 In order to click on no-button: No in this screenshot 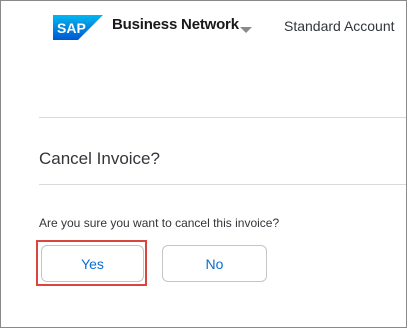, I will do `click(214, 263)`.